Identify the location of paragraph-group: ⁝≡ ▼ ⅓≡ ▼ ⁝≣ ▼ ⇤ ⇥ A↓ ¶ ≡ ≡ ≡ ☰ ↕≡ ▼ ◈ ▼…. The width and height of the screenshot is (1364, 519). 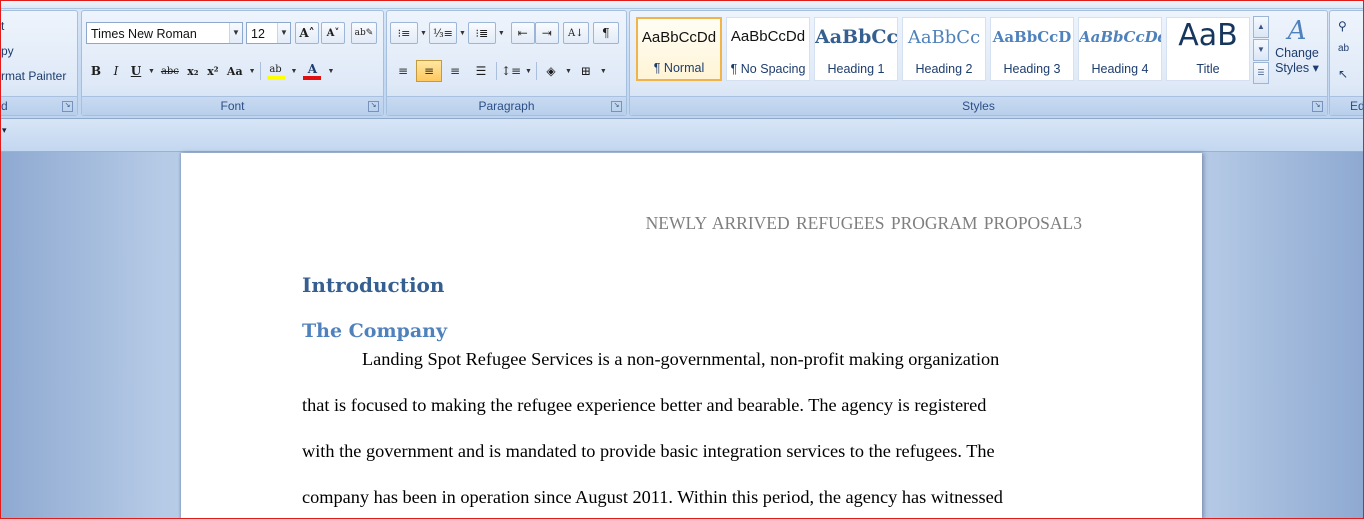
(506, 63).